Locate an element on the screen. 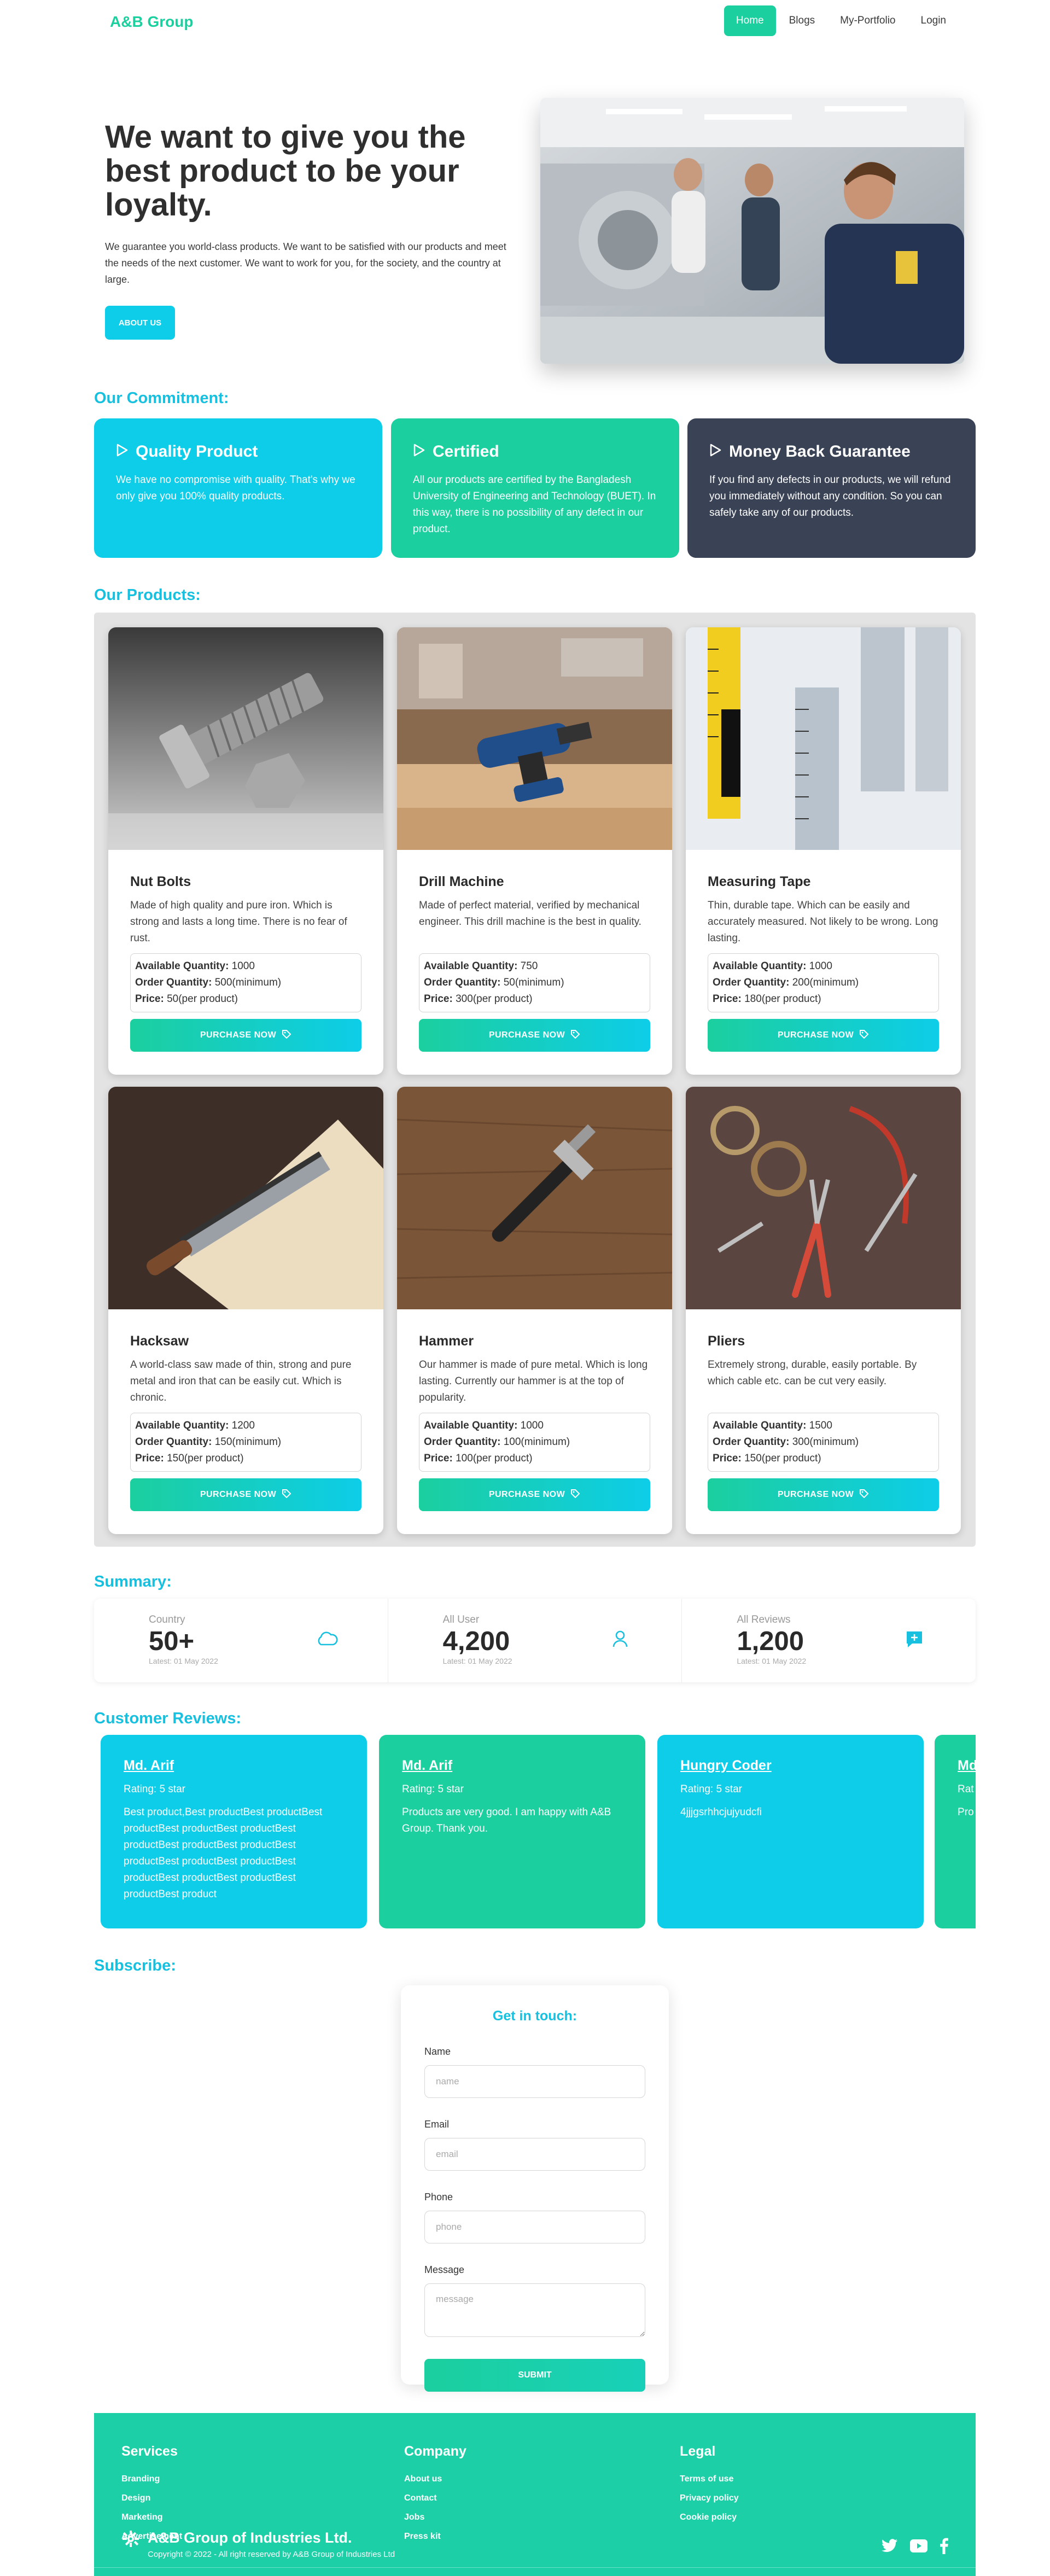 The width and height of the screenshot is (1050, 2576). footer-link: Cookie policy is located at coordinates (709, 2517).